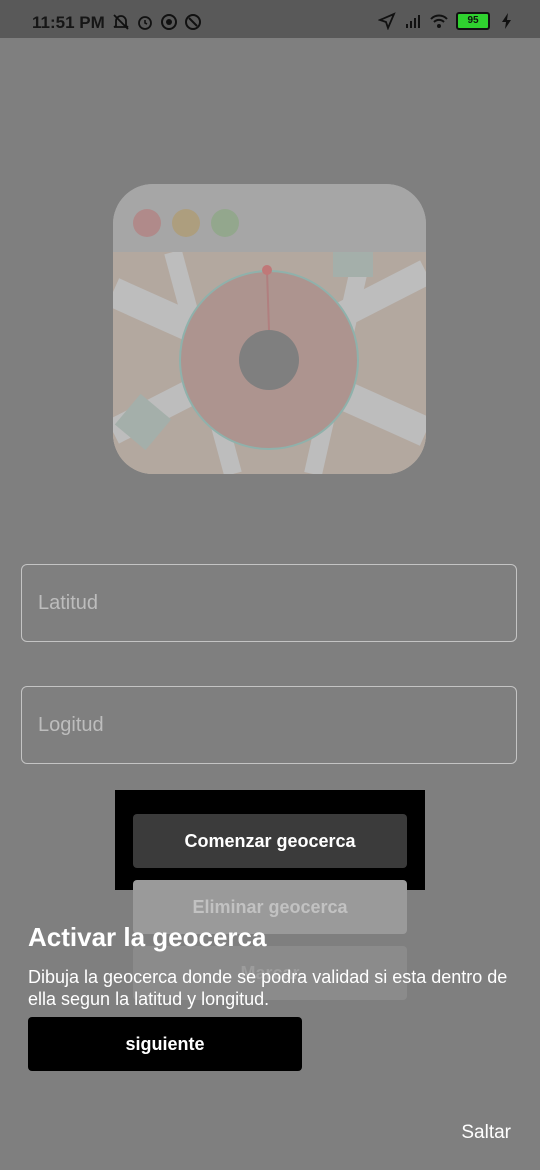 This screenshot has height=1170, width=540. I want to click on charging-icon, so click(506, 21).